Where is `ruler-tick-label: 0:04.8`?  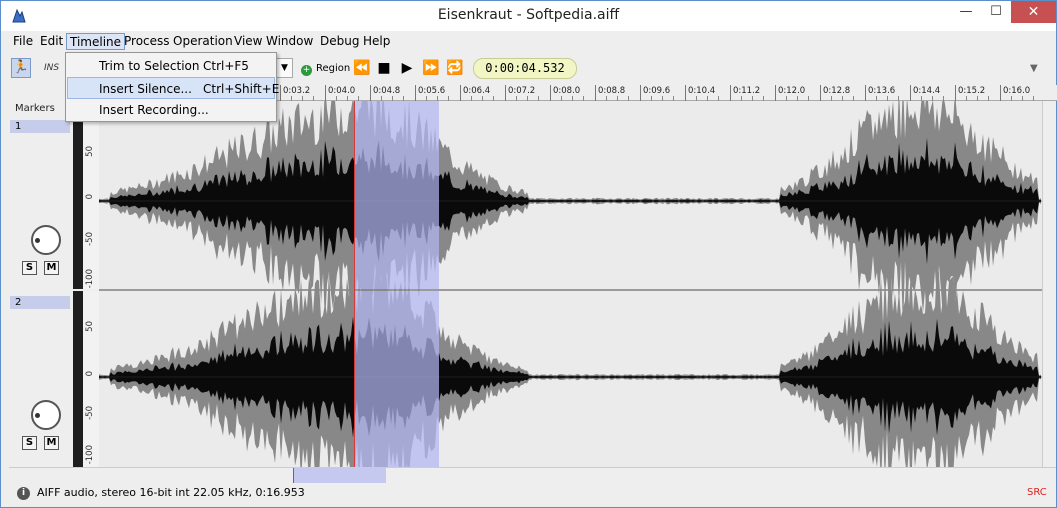 ruler-tick-label: 0:04.8 is located at coordinates (385, 93).